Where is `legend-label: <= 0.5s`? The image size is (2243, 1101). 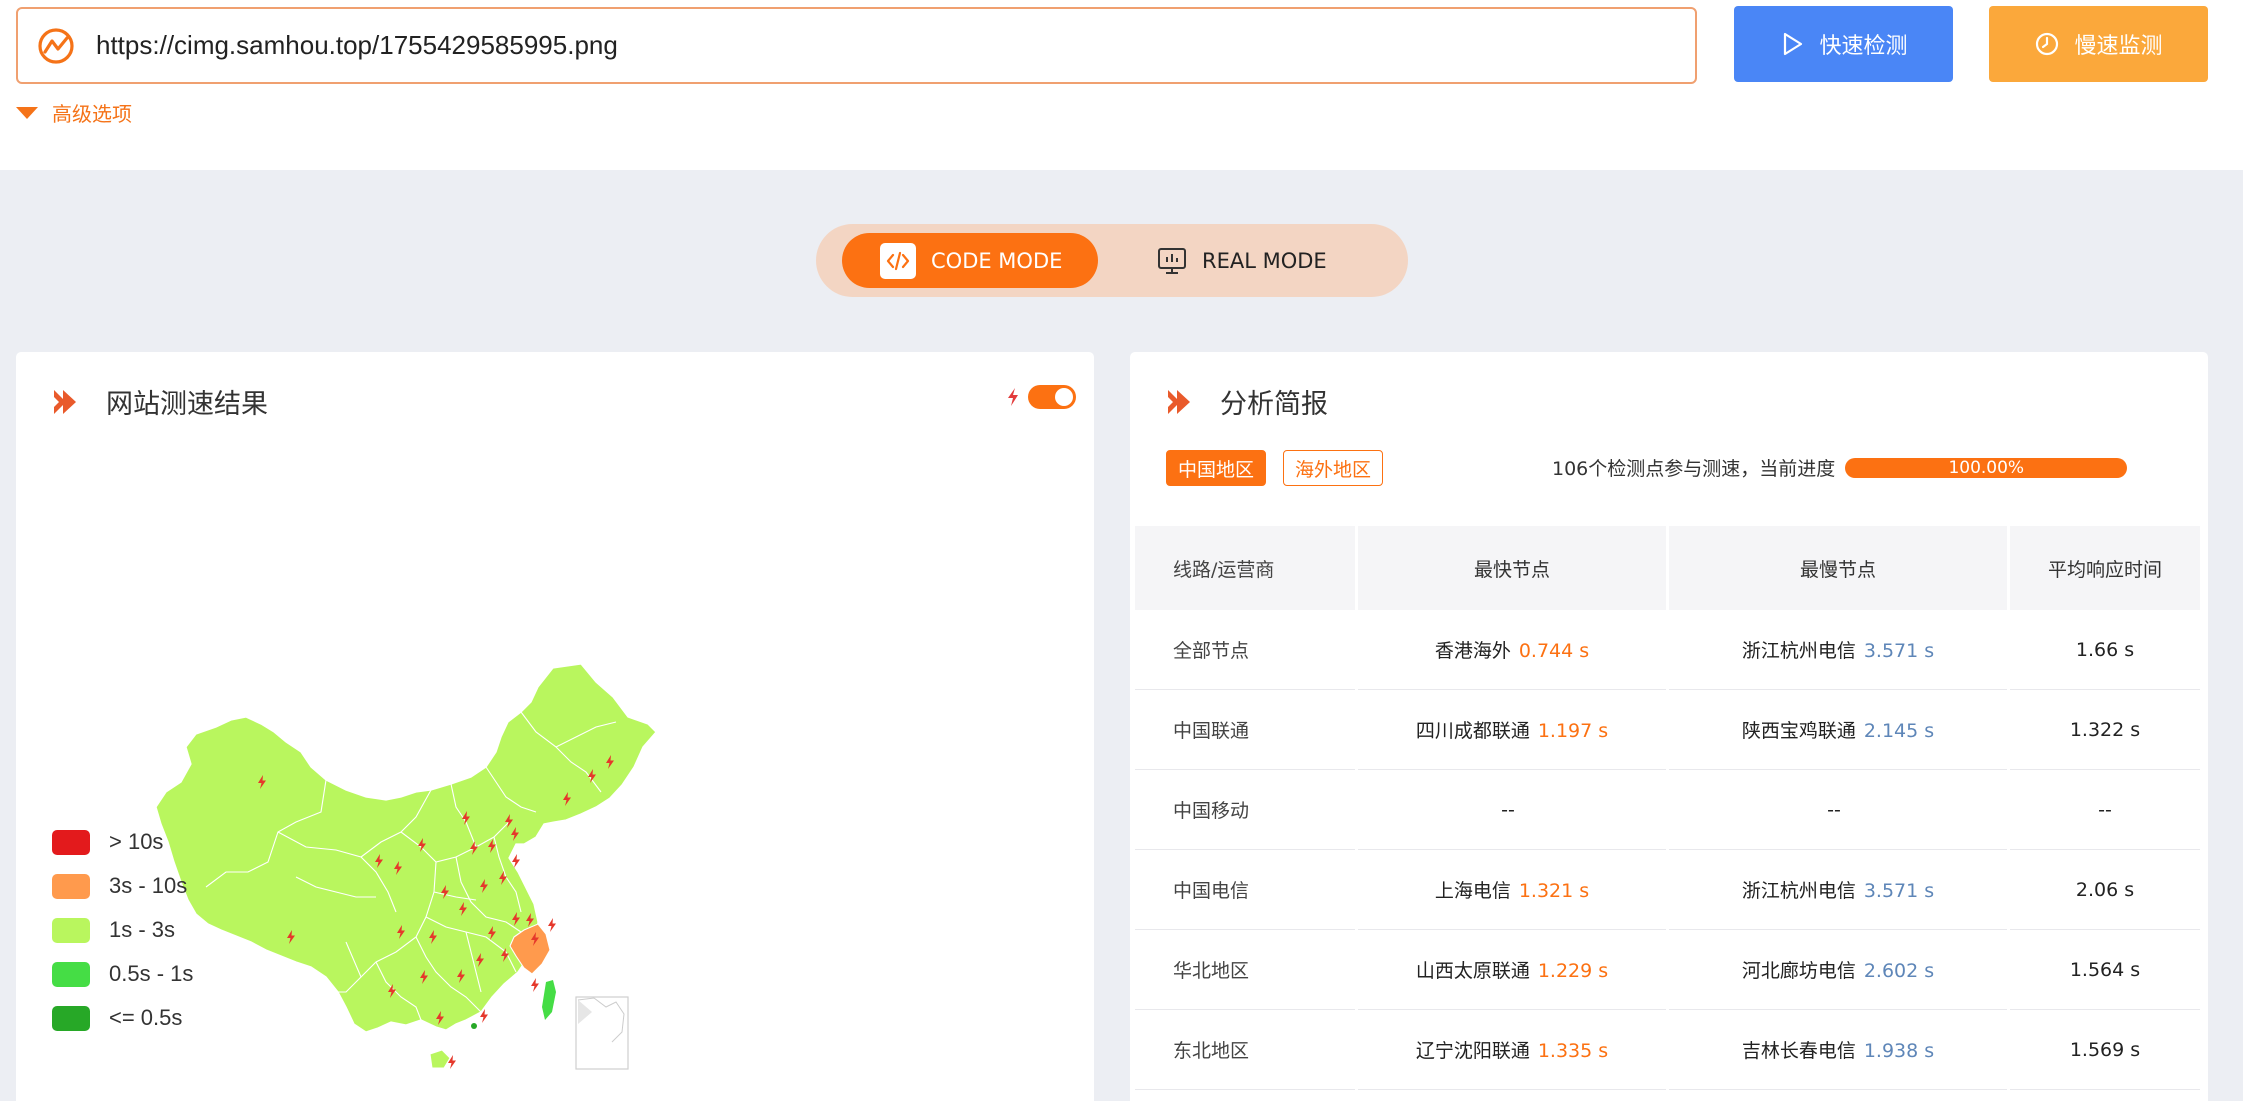
legend-label: <= 0.5s is located at coordinates (146, 1017).